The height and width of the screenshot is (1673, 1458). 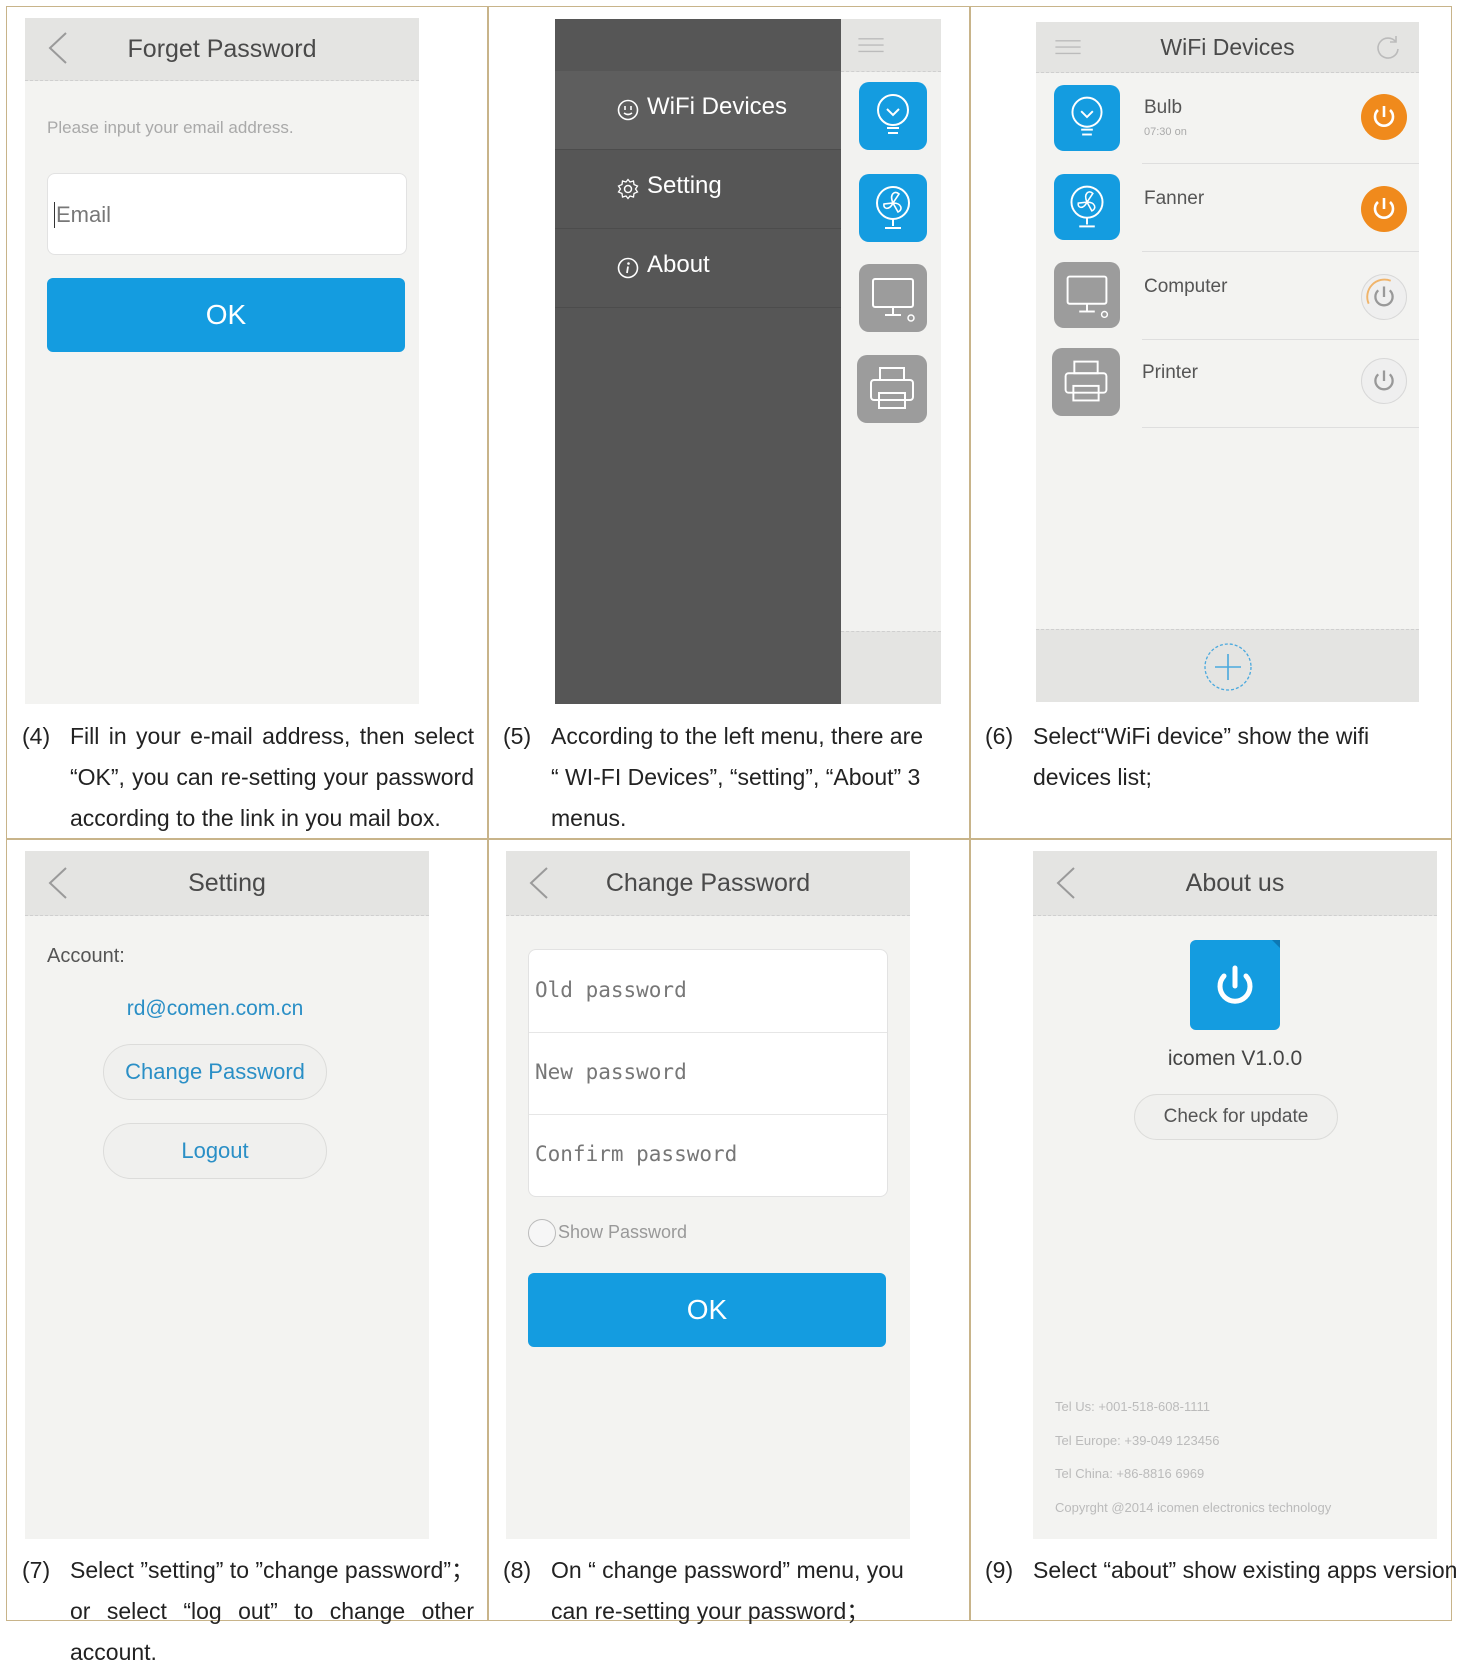 What do you see at coordinates (1236, 1117) in the screenshot?
I see `check-update-button: Check for update` at bounding box center [1236, 1117].